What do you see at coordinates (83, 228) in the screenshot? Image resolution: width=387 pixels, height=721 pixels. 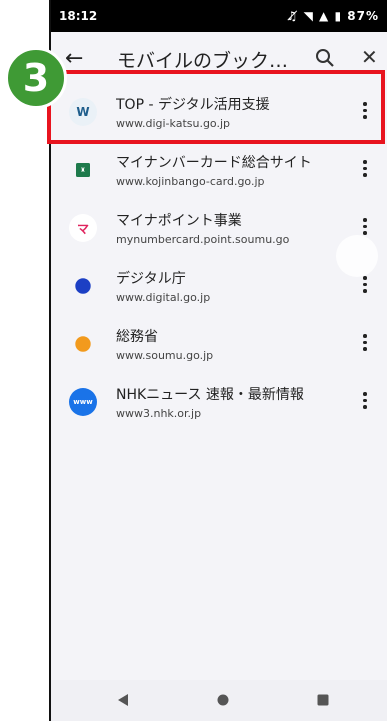 I see `mynapoint-icon: マ` at bounding box center [83, 228].